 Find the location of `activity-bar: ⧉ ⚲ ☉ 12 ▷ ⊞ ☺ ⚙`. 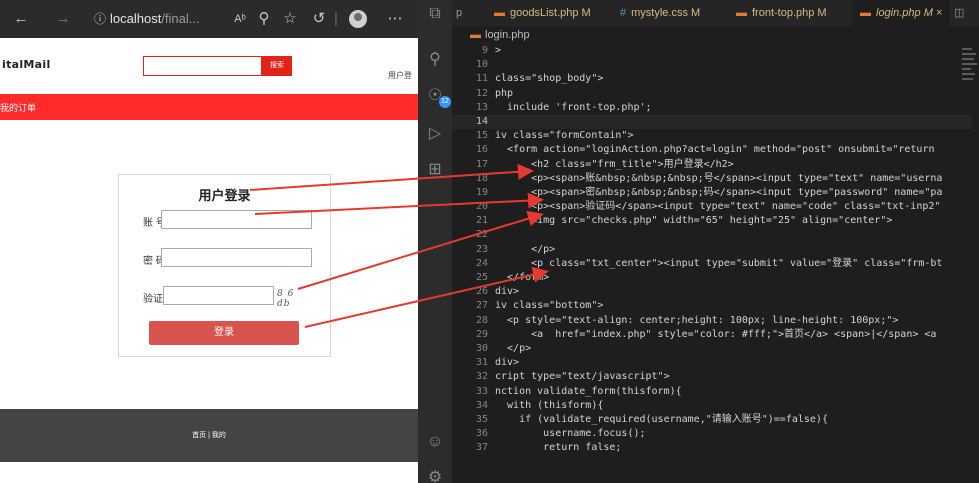

activity-bar: ⧉ ⚲ ☉ 12 ▷ ⊞ ☺ ⚙ is located at coordinates (435, 241).